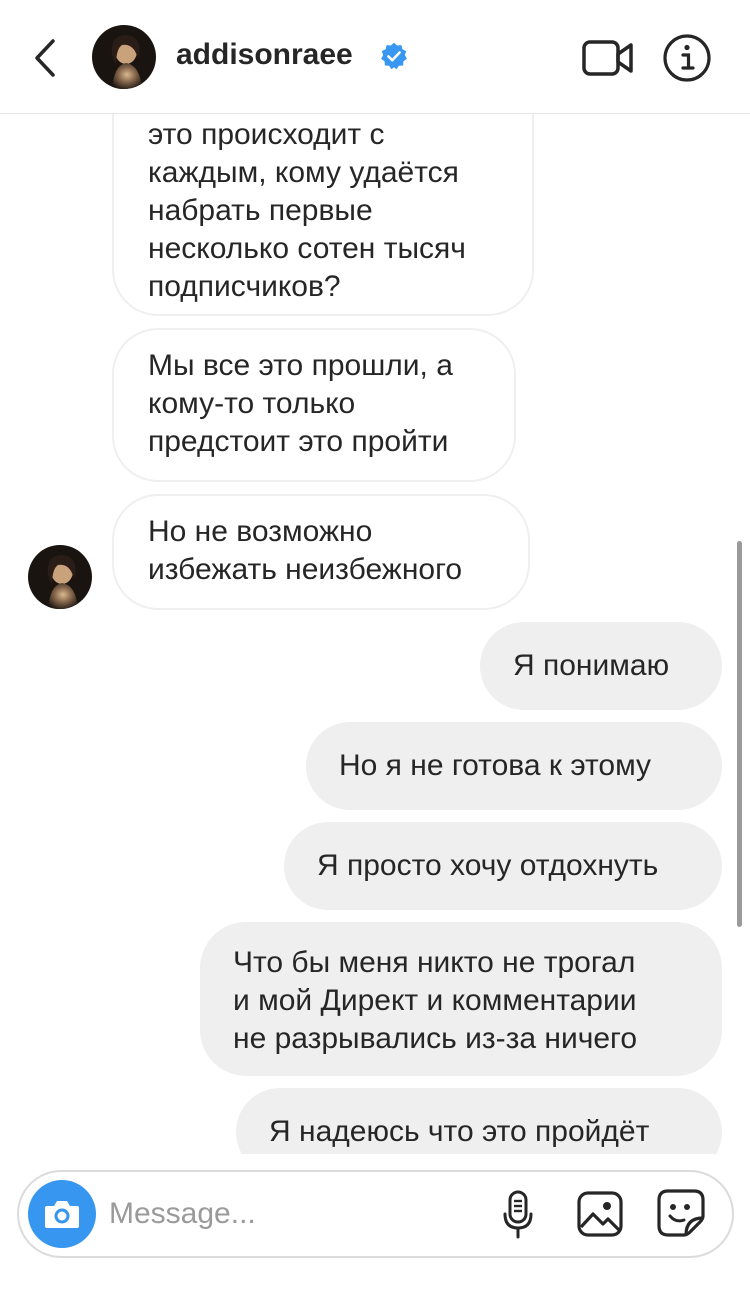 The image size is (750, 1294). I want to click on message-text: Но я не готова к этому, so click(495, 765).